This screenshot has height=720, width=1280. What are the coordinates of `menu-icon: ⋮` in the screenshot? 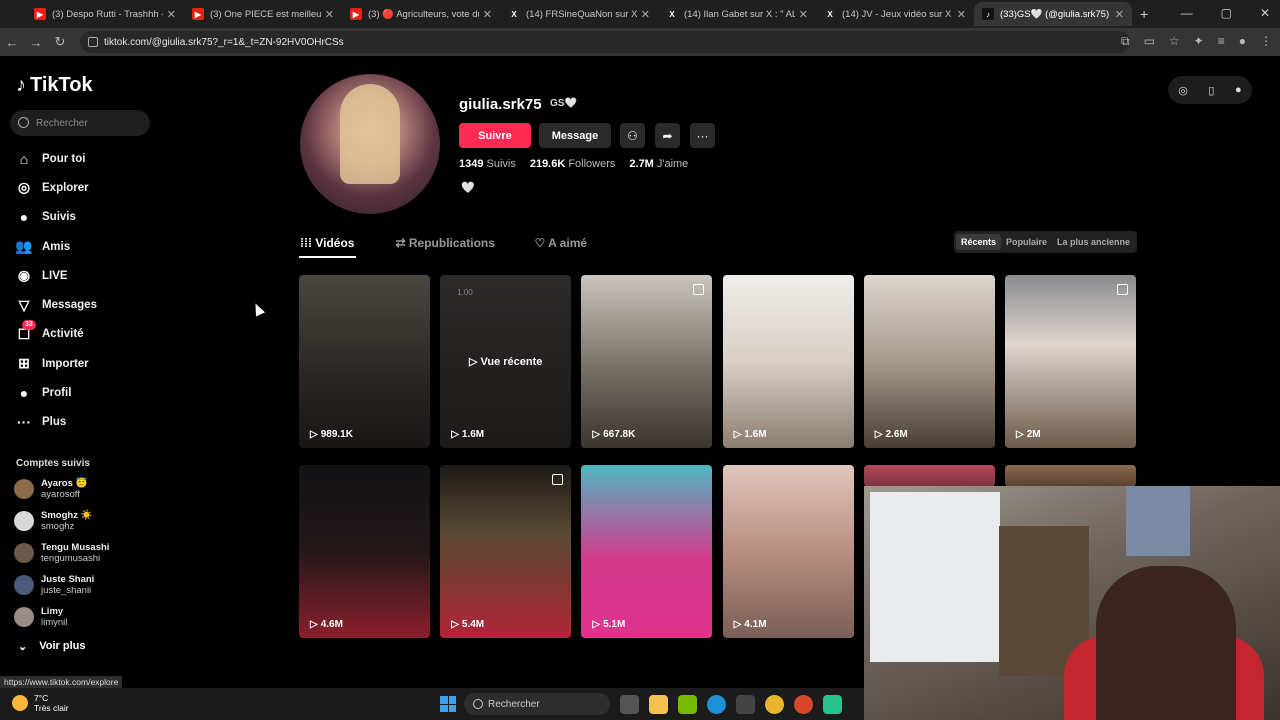 It's located at (1266, 41).